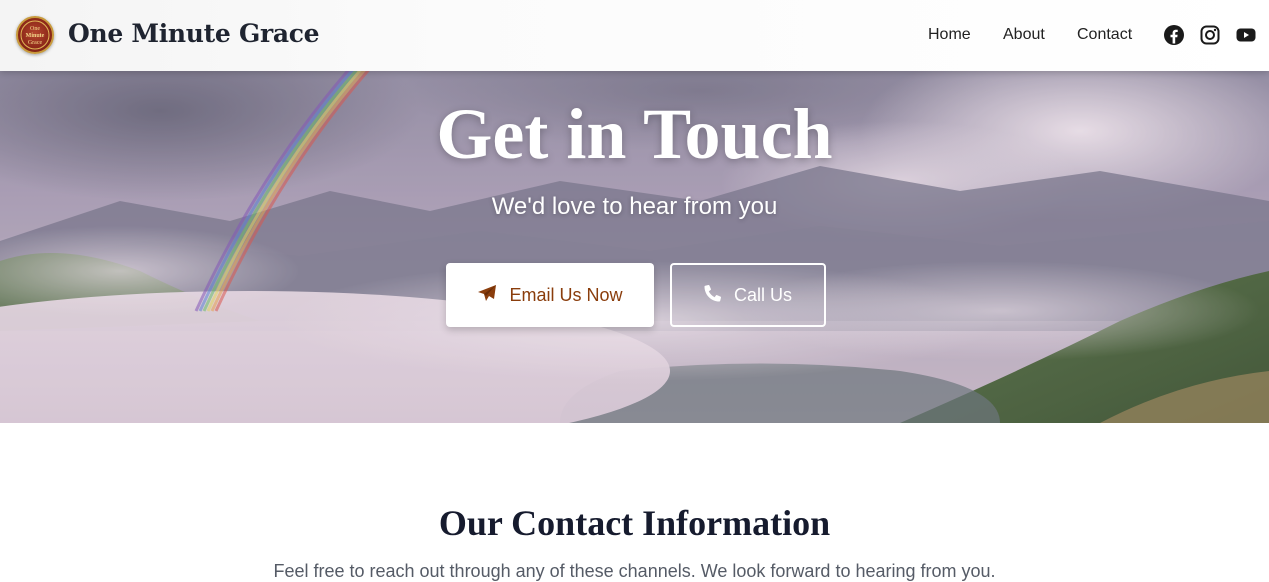 The height and width of the screenshot is (582, 1269). Describe the element at coordinates (762, 294) in the screenshot. I see `call-us-button-label: Call Us` at that location.